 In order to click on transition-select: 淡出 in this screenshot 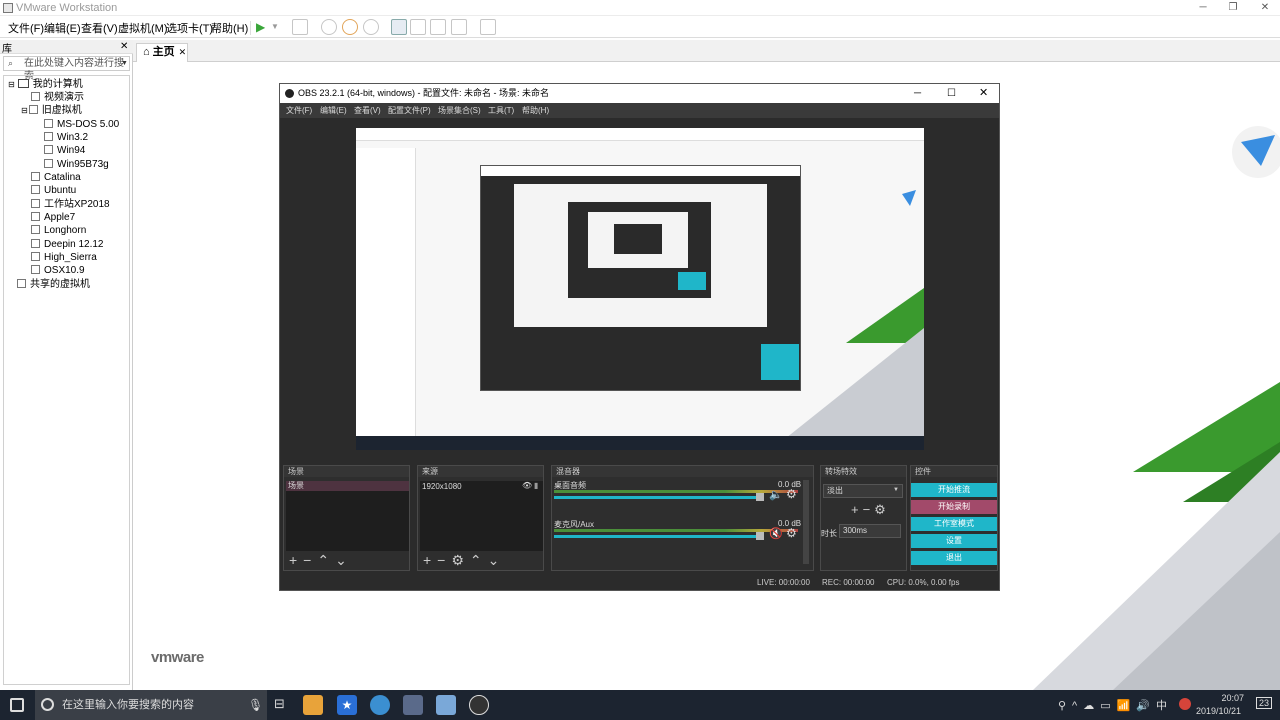, I will do `click(863, 491)`.